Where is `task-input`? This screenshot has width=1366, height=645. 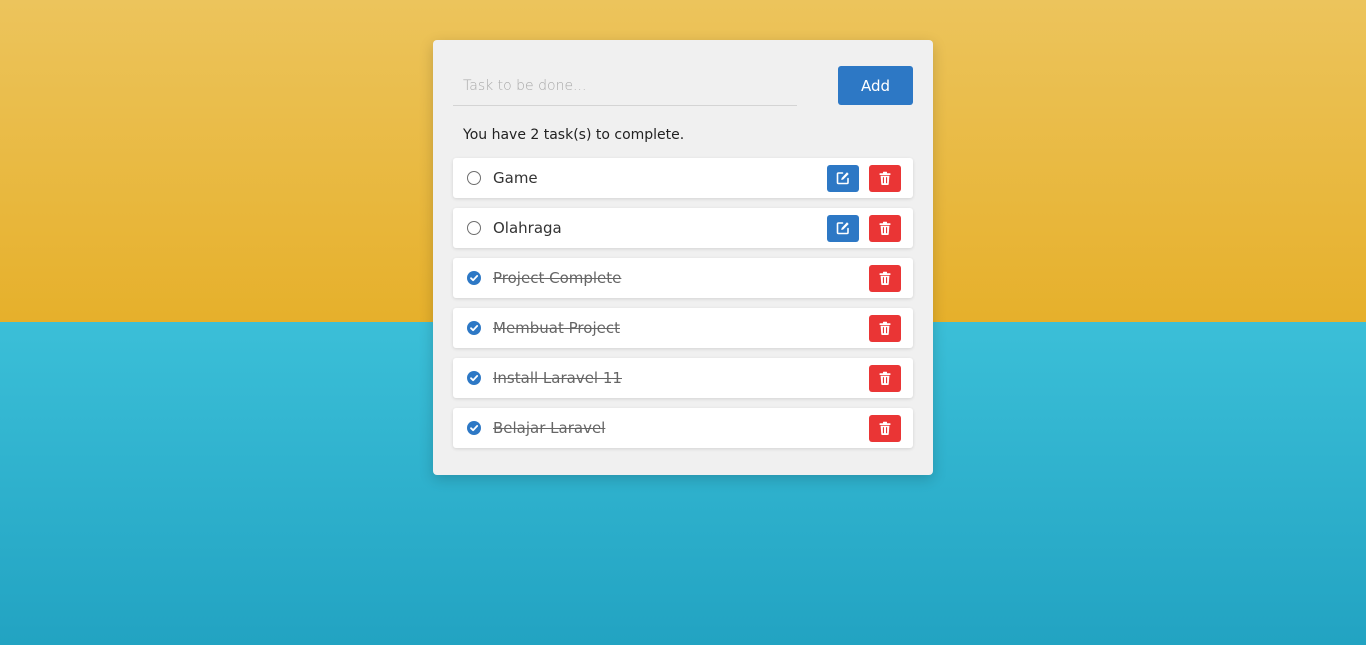 task-input is located at coordinates (625, 86).